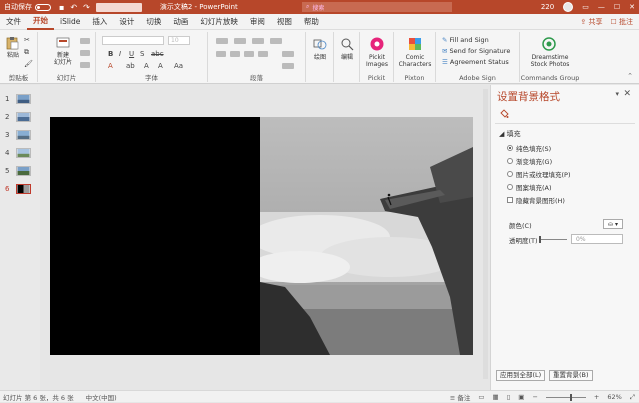 This screenshot has width=639, height=403. I want to click on quick-access-input, so click(118, 7).